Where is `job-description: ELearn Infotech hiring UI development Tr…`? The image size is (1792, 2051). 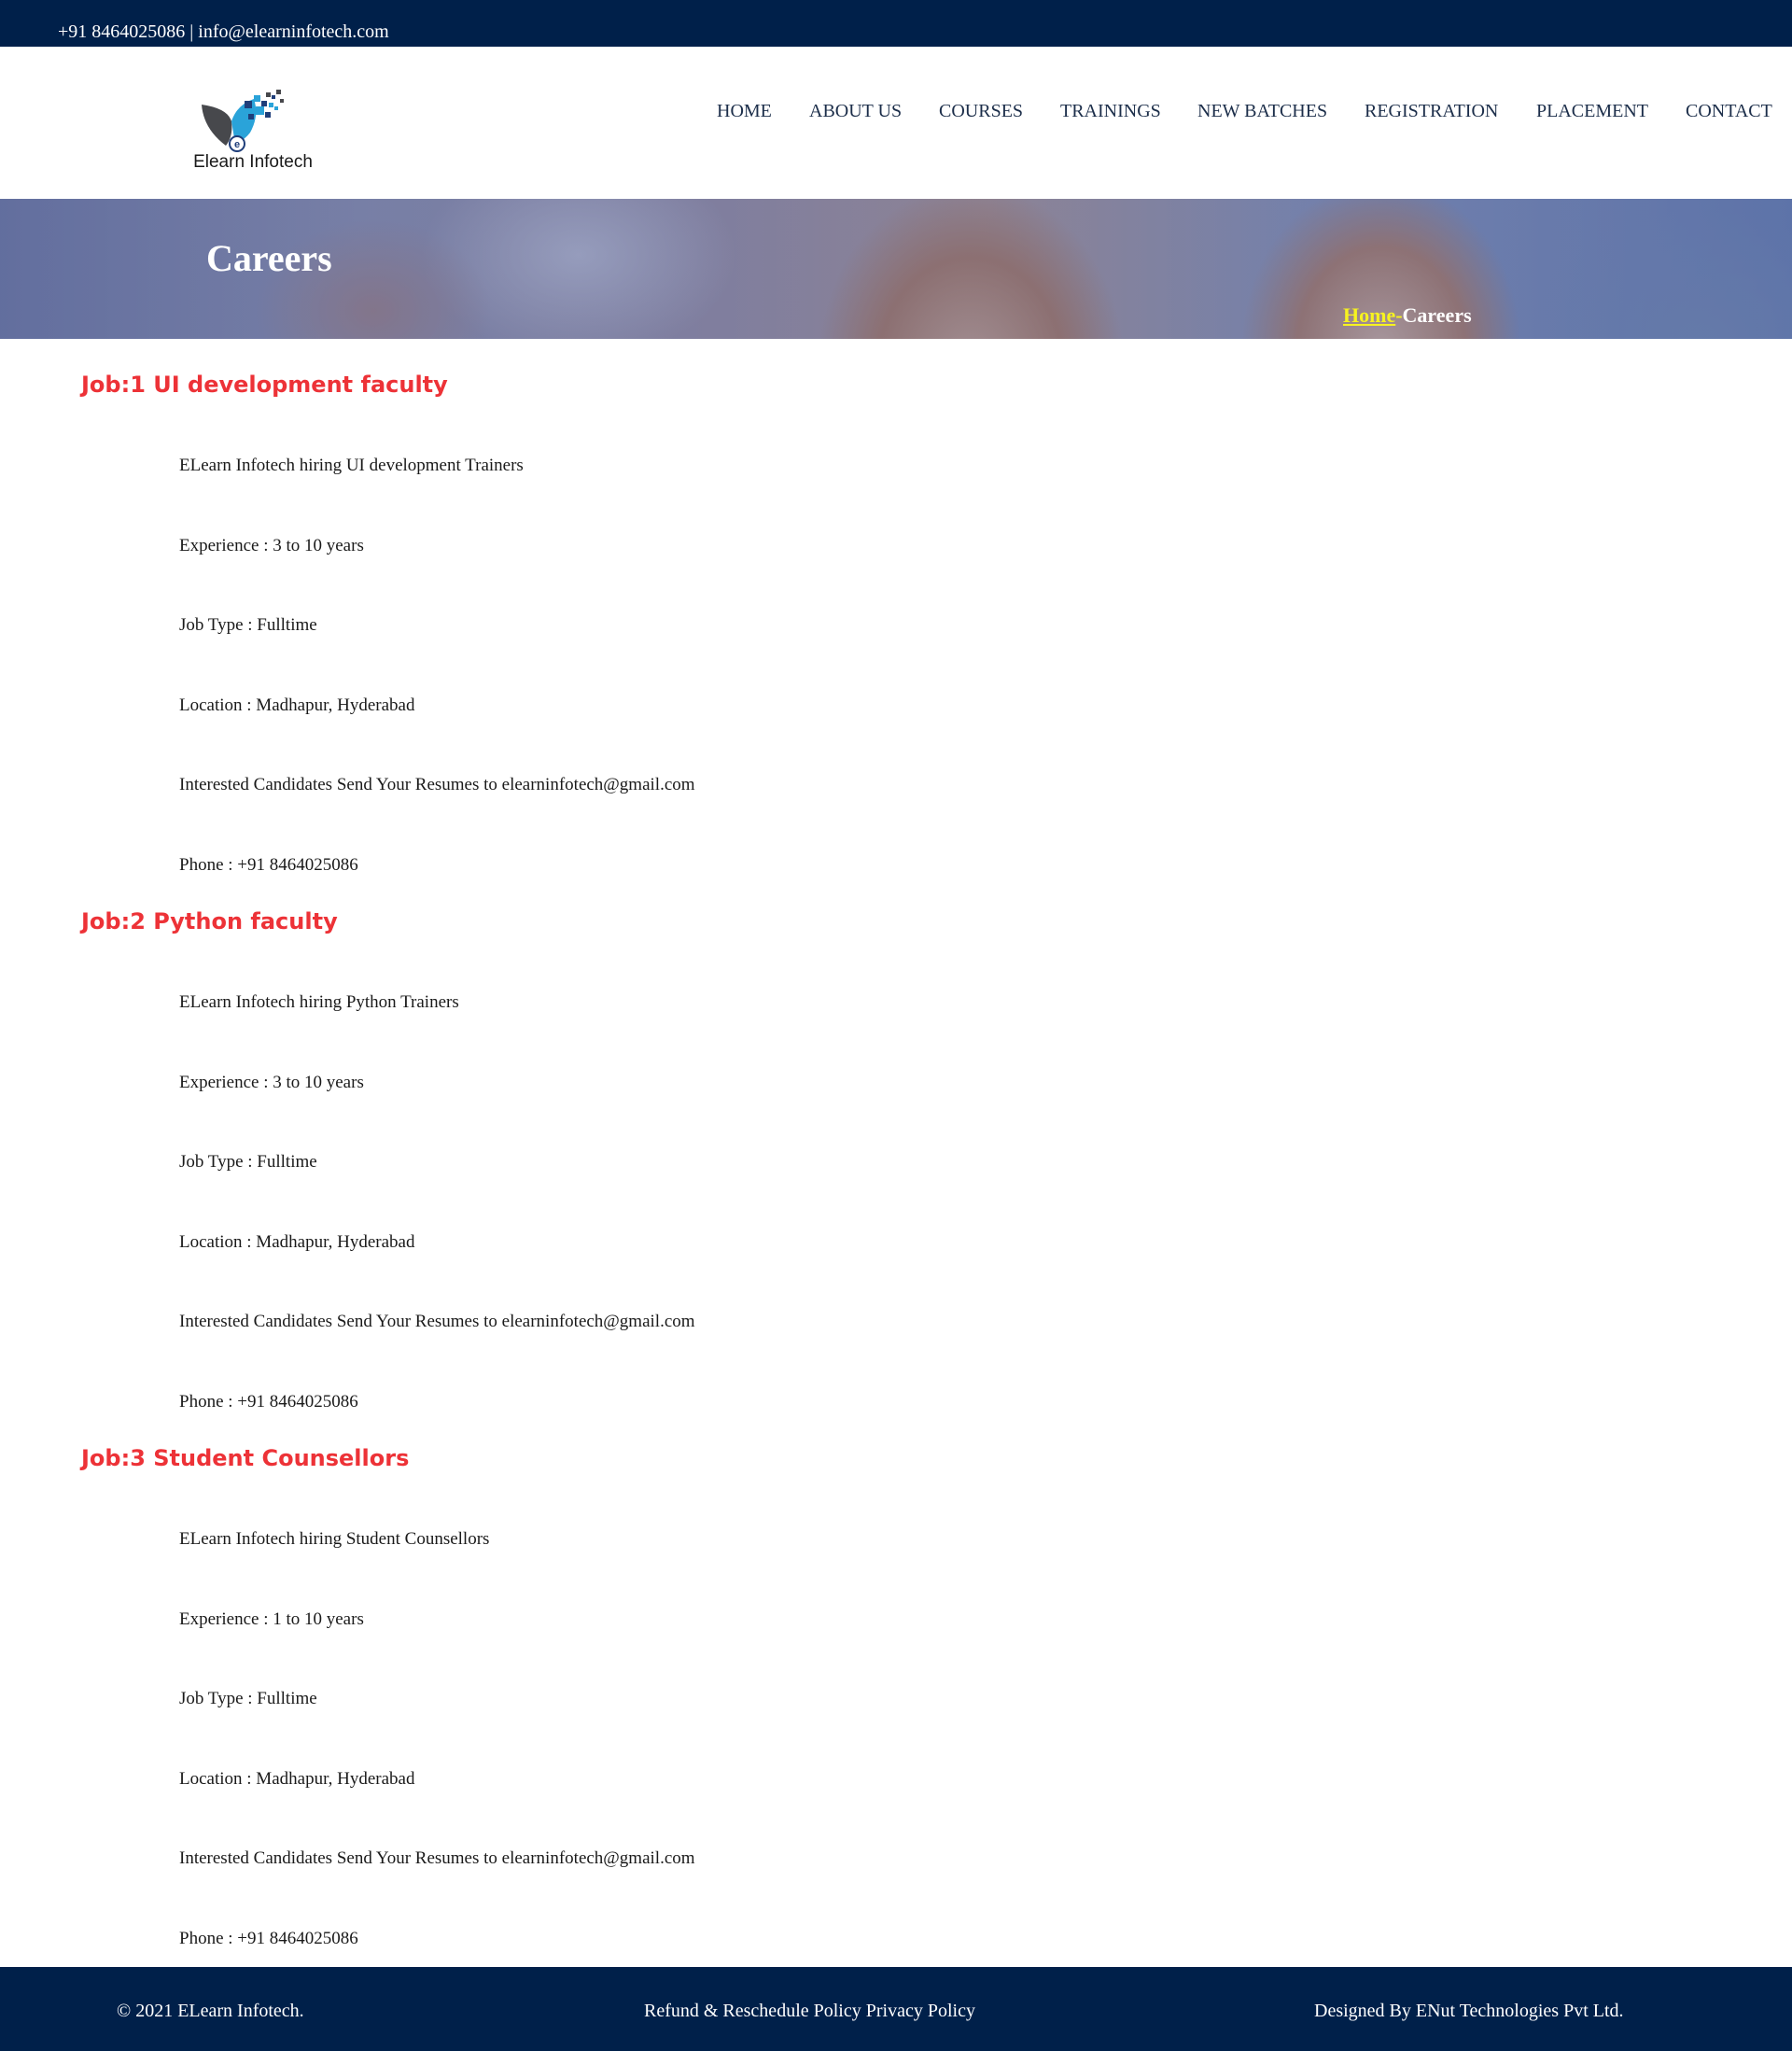 job-description: ELearn Infotech hiring UI development Tr… is located at coordinates (351, 465).